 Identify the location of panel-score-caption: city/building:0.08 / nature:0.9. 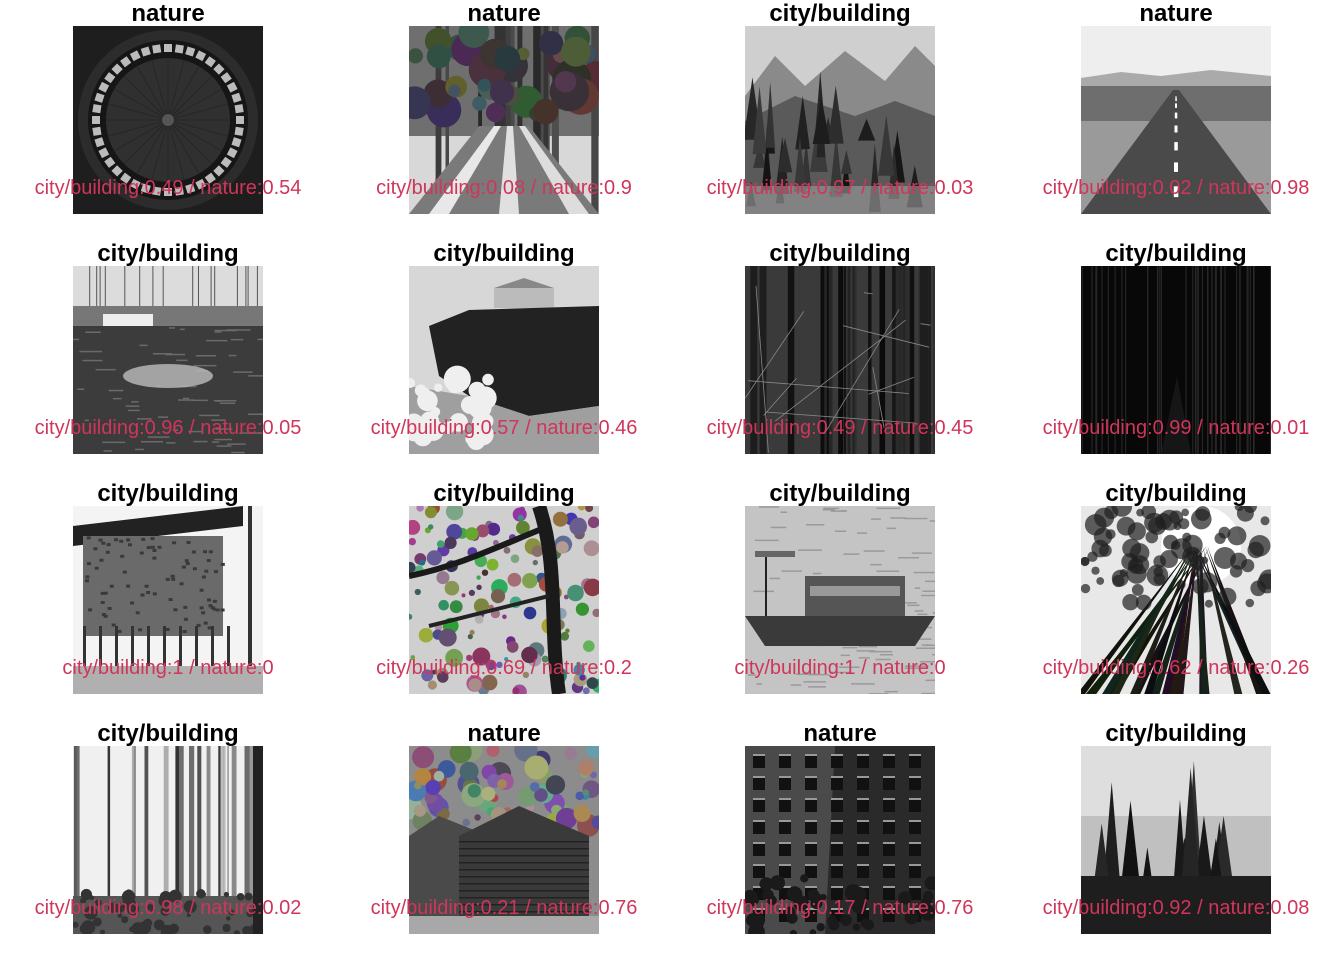
(504, 188).